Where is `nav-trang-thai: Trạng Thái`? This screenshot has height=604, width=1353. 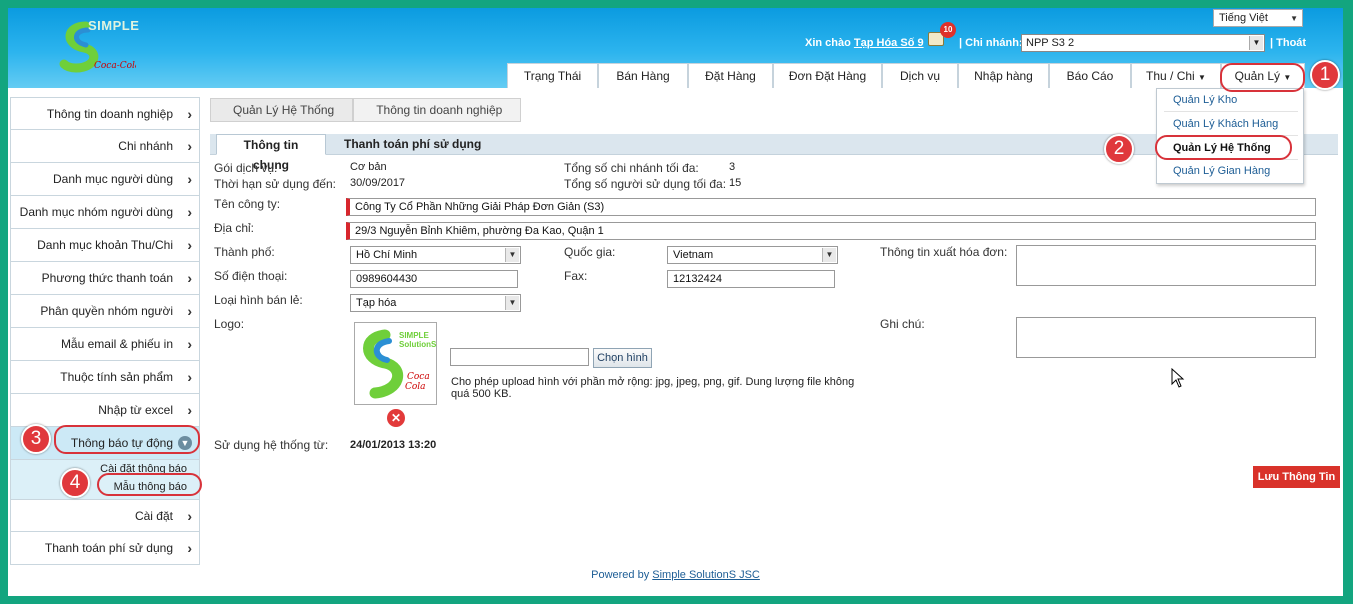 nav-trang-thai: Trạng Thái is located at coordinates (552, 75).